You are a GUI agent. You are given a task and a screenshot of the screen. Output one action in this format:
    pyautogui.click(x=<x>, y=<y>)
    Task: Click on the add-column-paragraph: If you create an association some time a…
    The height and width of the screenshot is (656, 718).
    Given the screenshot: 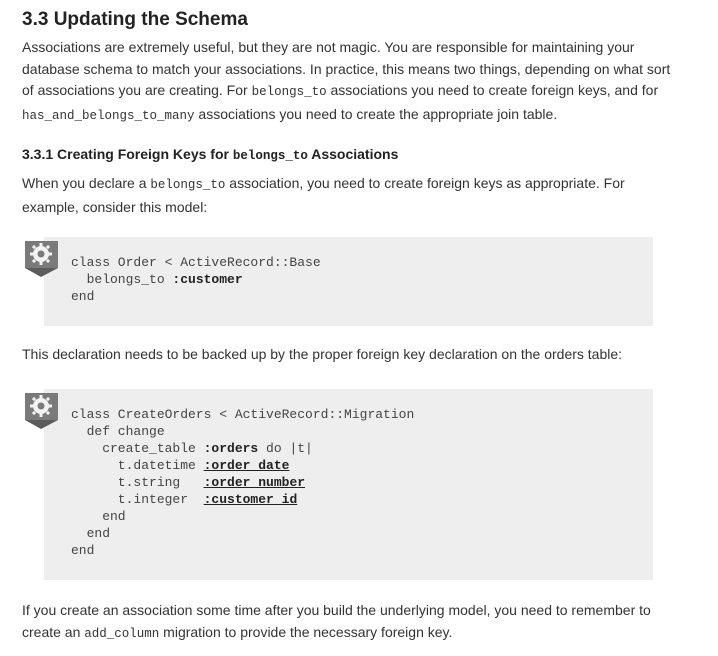 What is the action you would take?
    pyautogui.click(x=347, y=622)
    